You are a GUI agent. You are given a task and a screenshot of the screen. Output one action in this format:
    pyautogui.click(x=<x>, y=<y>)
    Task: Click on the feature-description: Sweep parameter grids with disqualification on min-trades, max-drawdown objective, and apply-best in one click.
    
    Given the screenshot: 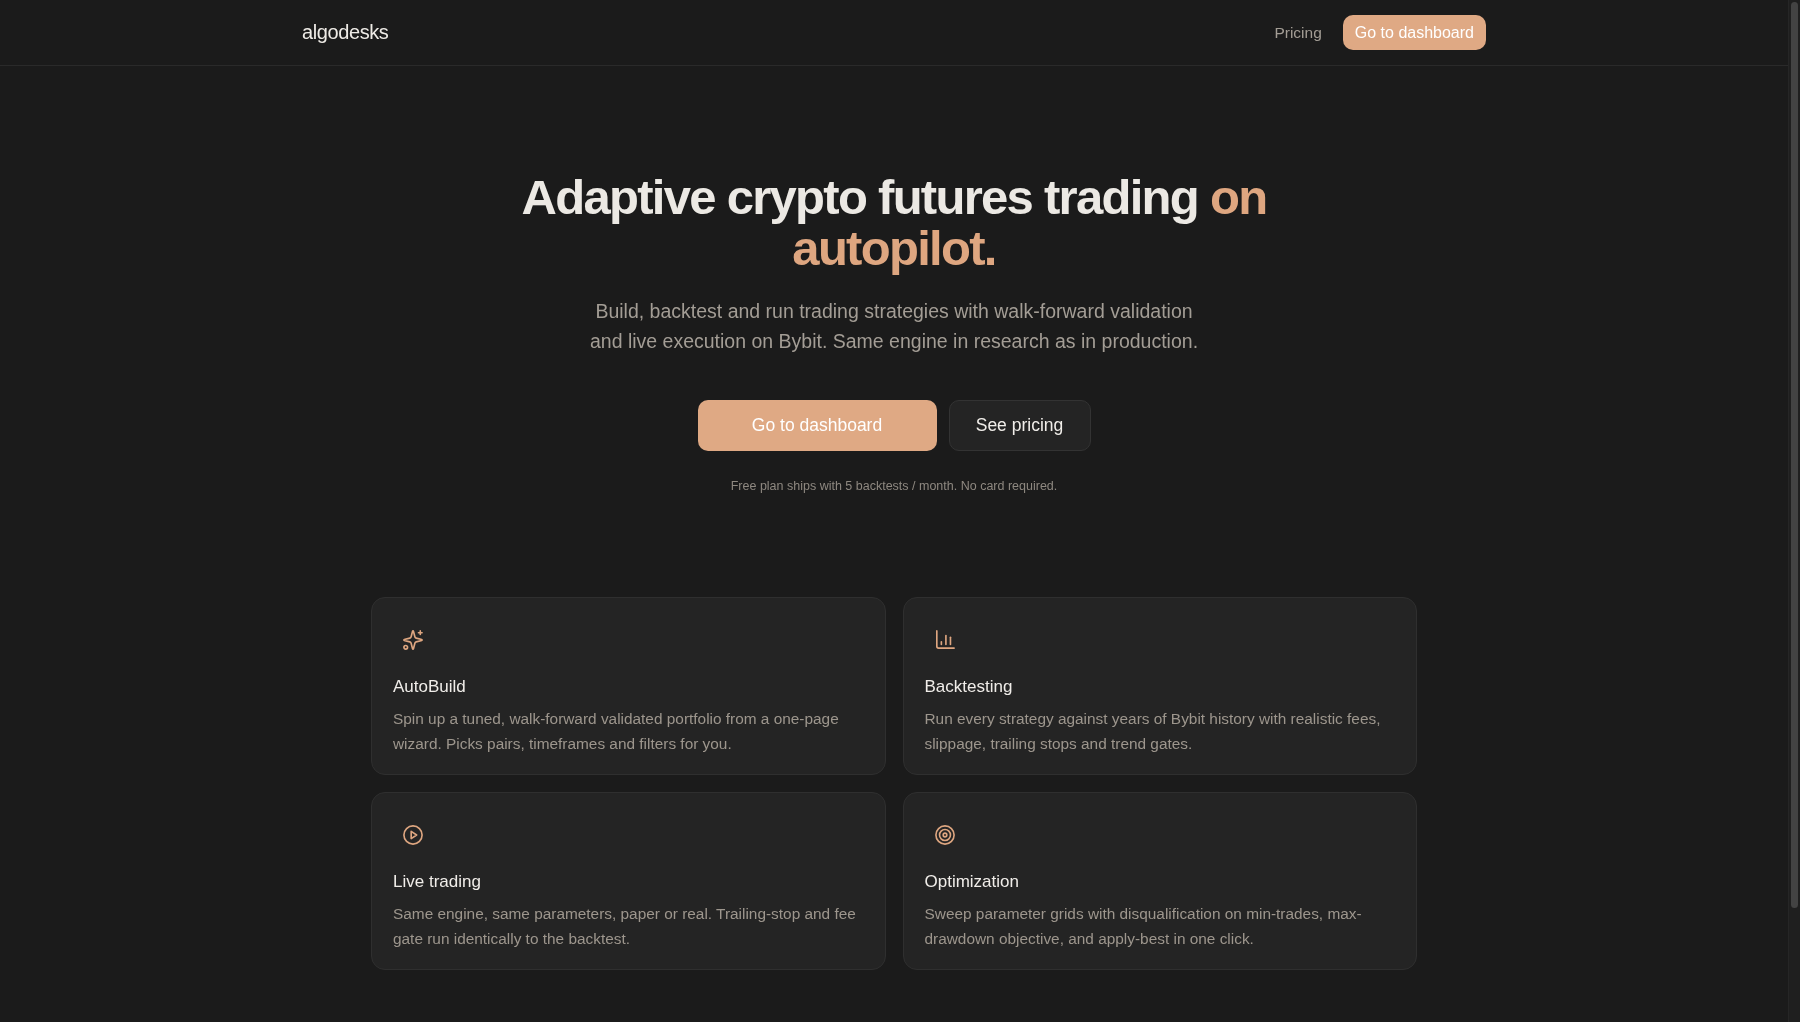 What is the action you would take?
    pyautogui.click(x=1143, y=926)
    